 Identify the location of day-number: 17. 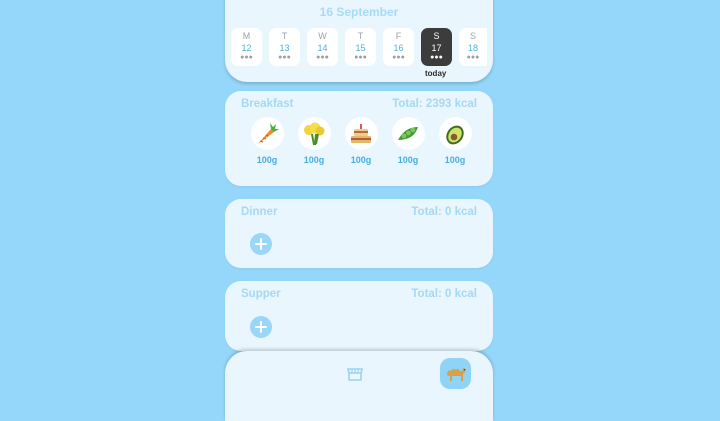
(436, 48).